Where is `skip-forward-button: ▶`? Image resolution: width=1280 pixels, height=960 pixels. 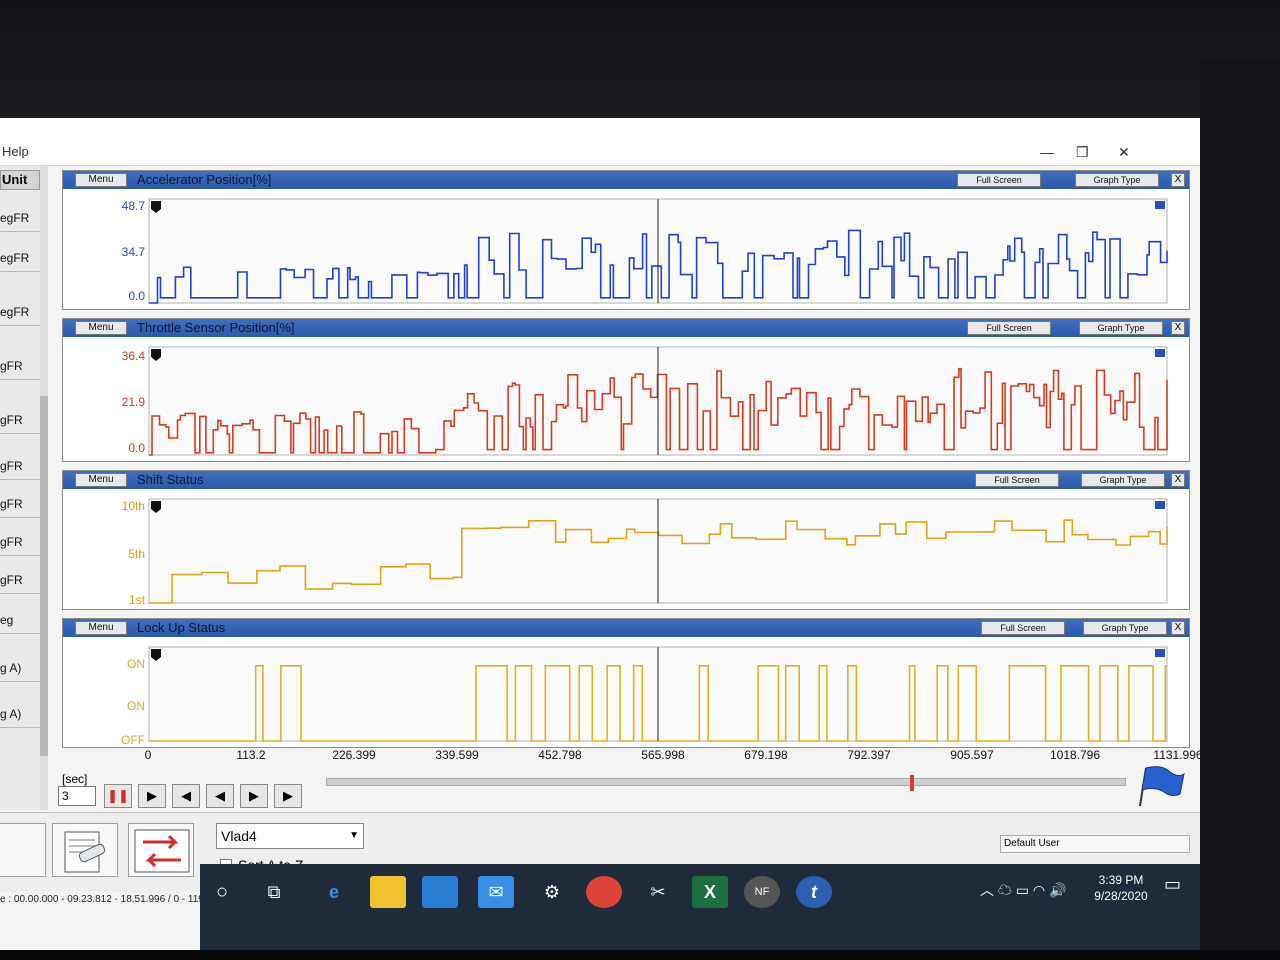
skip-forward-button: ▶ is located at coordinates (288, 796).